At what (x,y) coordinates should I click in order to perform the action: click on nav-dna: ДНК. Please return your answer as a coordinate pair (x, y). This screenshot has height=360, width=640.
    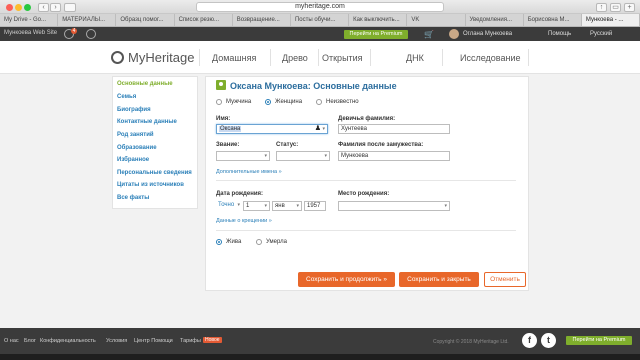
    Looking at the image, I should click on (415, 58).